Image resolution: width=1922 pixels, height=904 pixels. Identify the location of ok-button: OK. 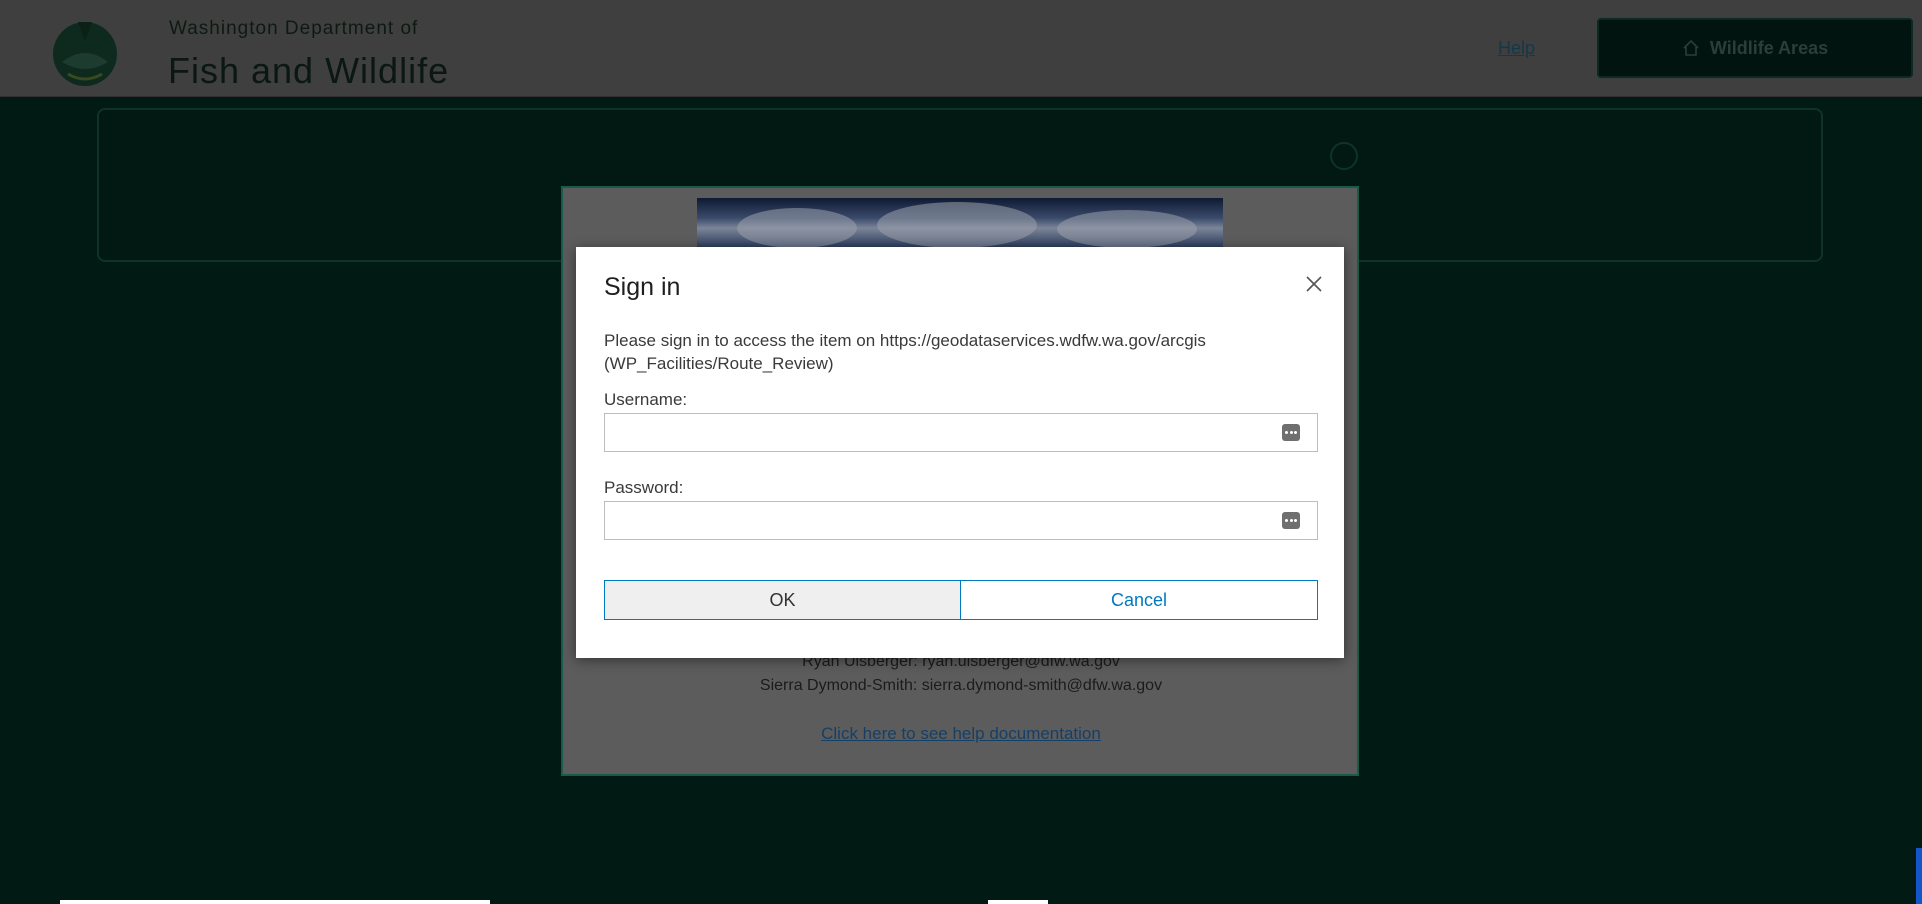
(782, 600).